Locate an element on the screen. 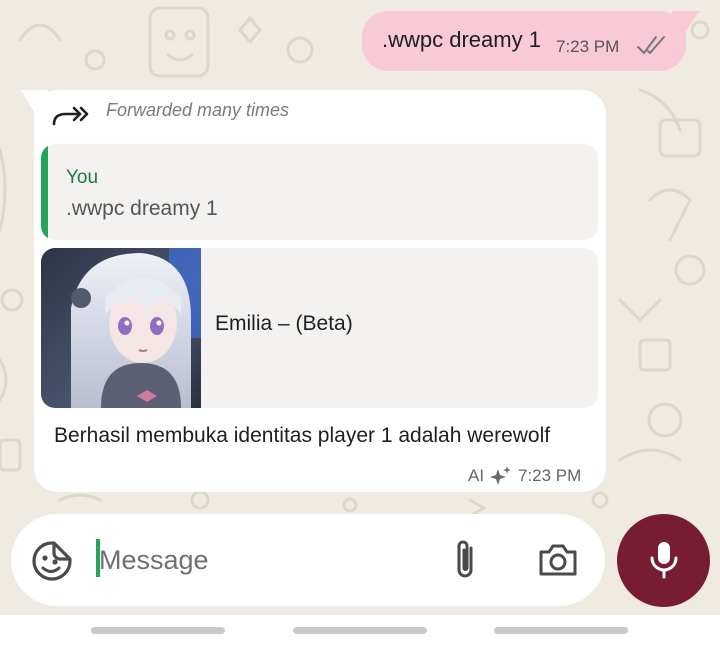 The width and height of the screenshot is (720, 646). forward-arrow-icon is located at coordinates (70, 116).